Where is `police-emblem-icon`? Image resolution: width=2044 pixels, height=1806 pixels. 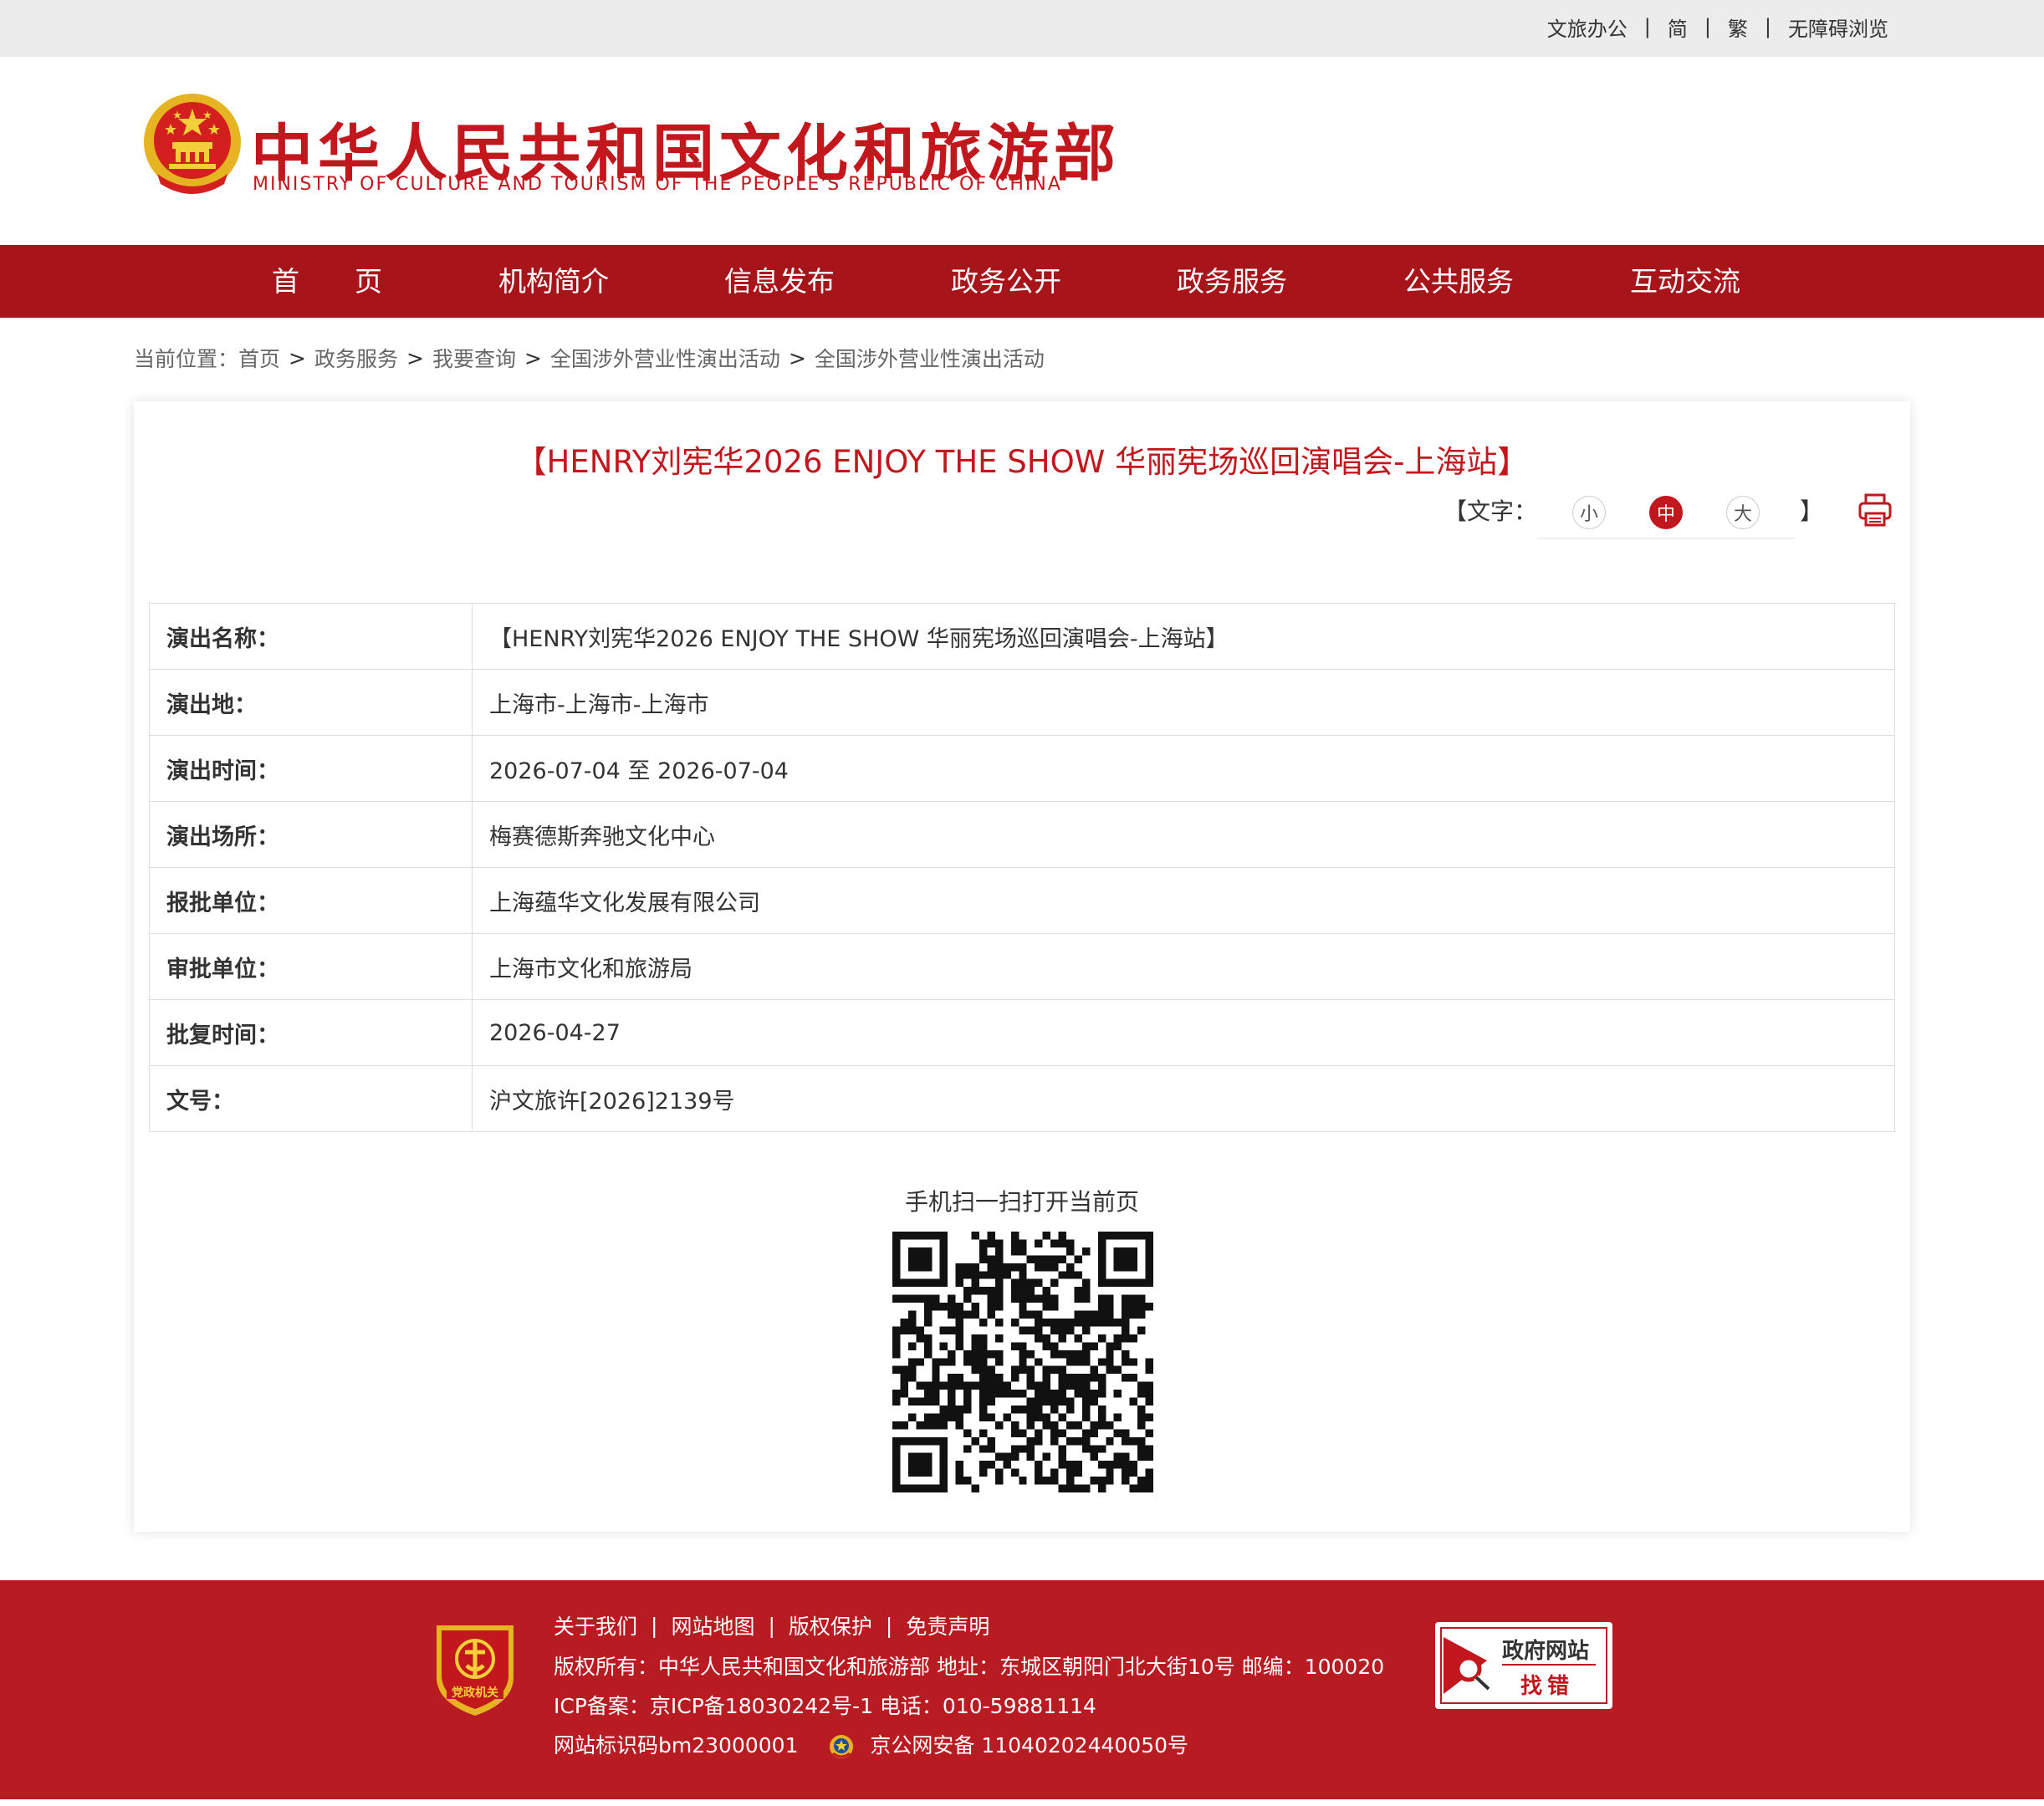
police-emblem-icon is located at coordinates (842, 1747).